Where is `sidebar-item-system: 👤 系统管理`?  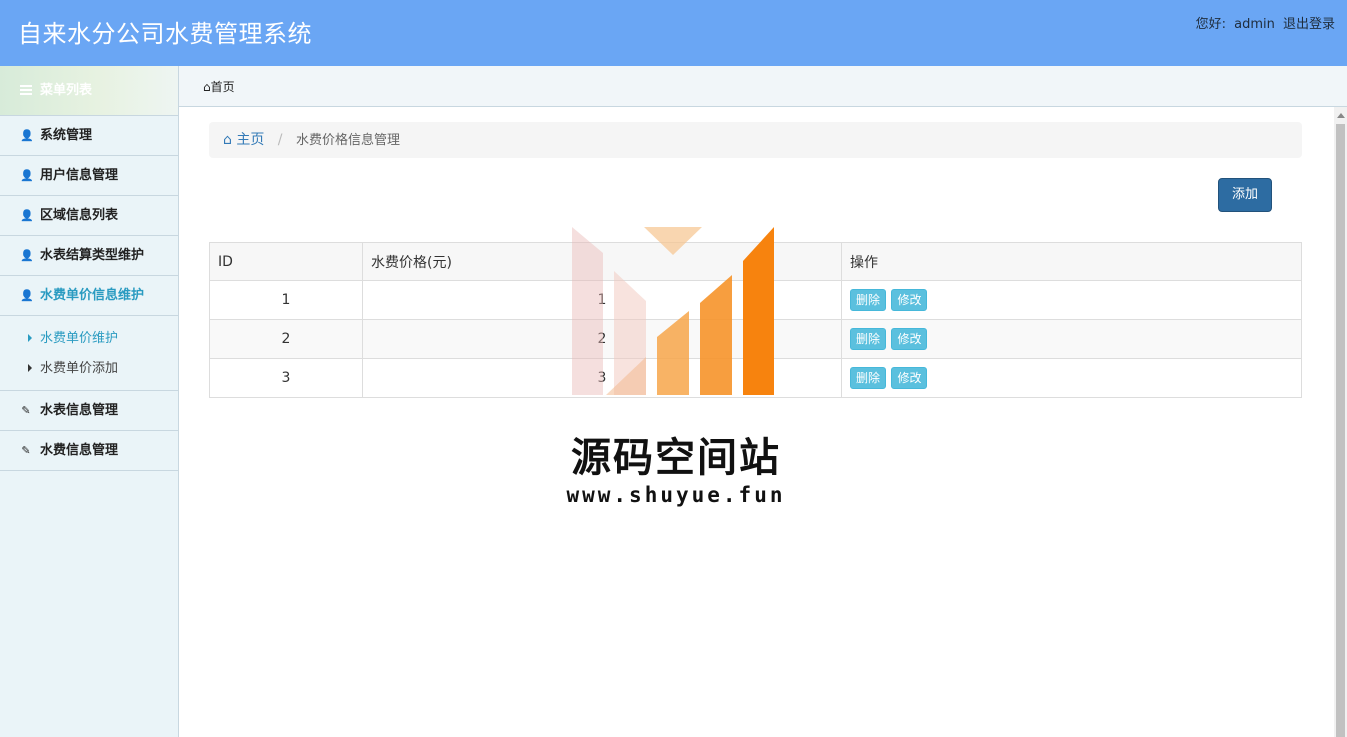 sidebar-item-system: 👤 系统管理 is located at coordinates (89, 136).